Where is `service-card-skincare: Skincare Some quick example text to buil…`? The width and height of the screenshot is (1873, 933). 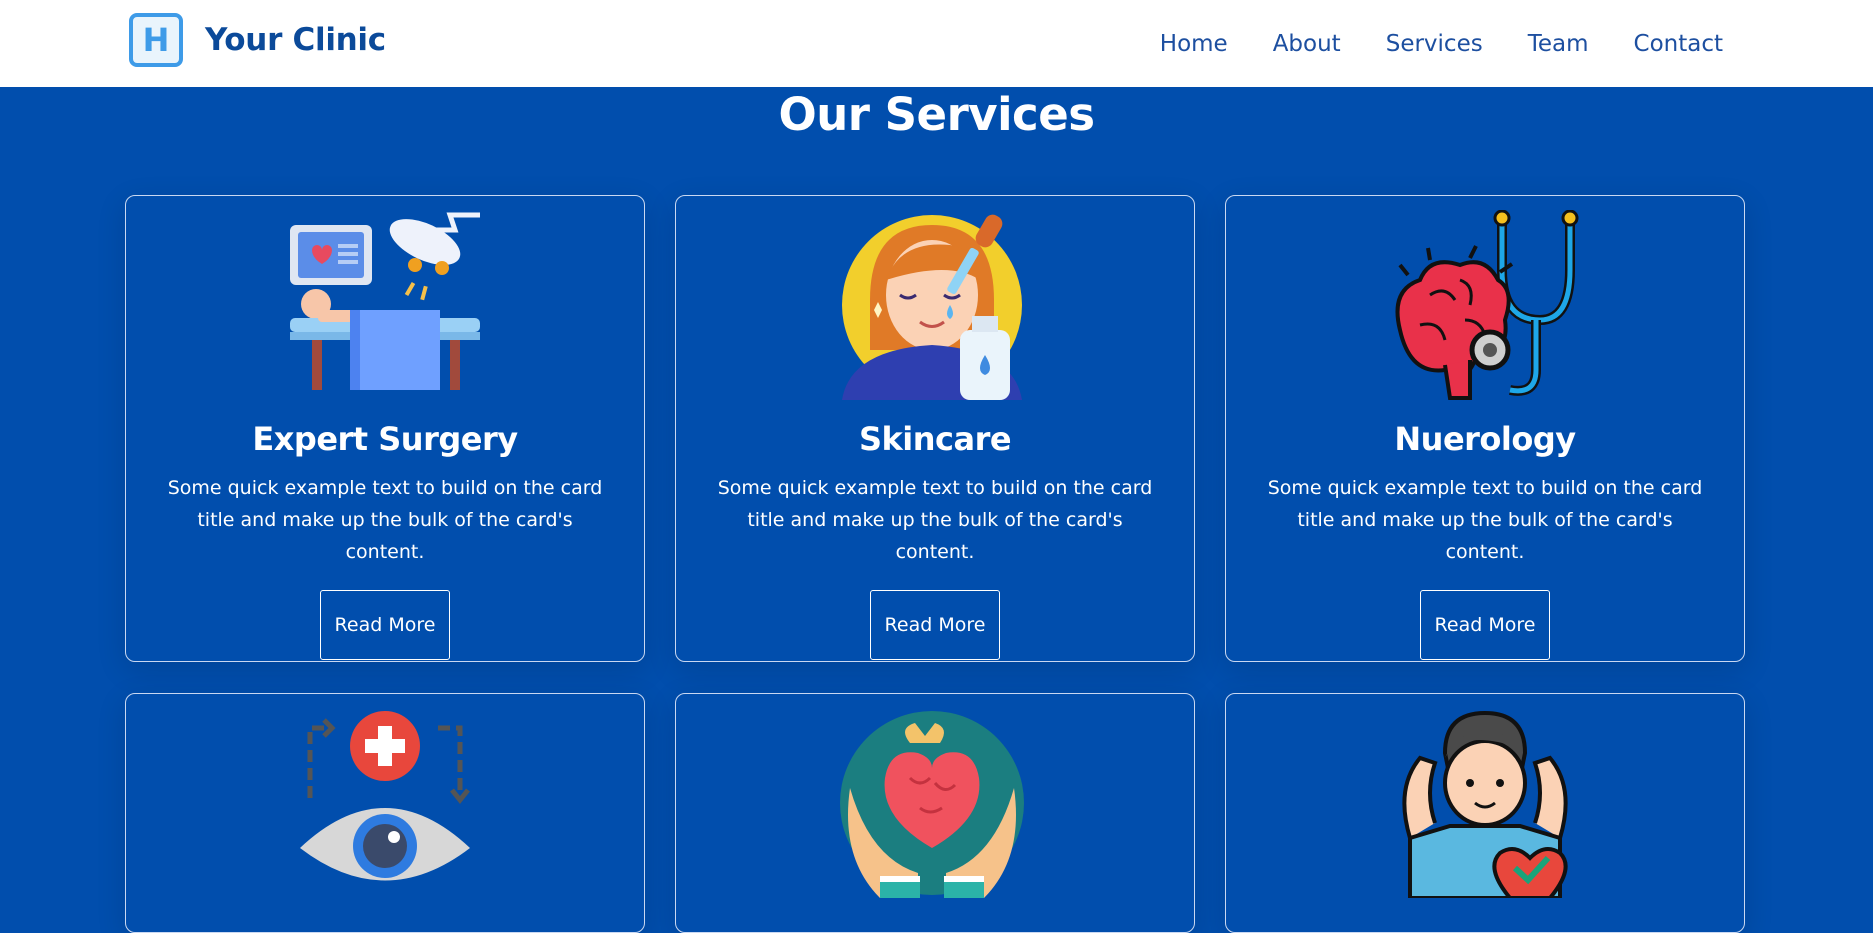 service-card-skincare: Skincare Some quick example text to buil… is located at coordinates (935, 428).